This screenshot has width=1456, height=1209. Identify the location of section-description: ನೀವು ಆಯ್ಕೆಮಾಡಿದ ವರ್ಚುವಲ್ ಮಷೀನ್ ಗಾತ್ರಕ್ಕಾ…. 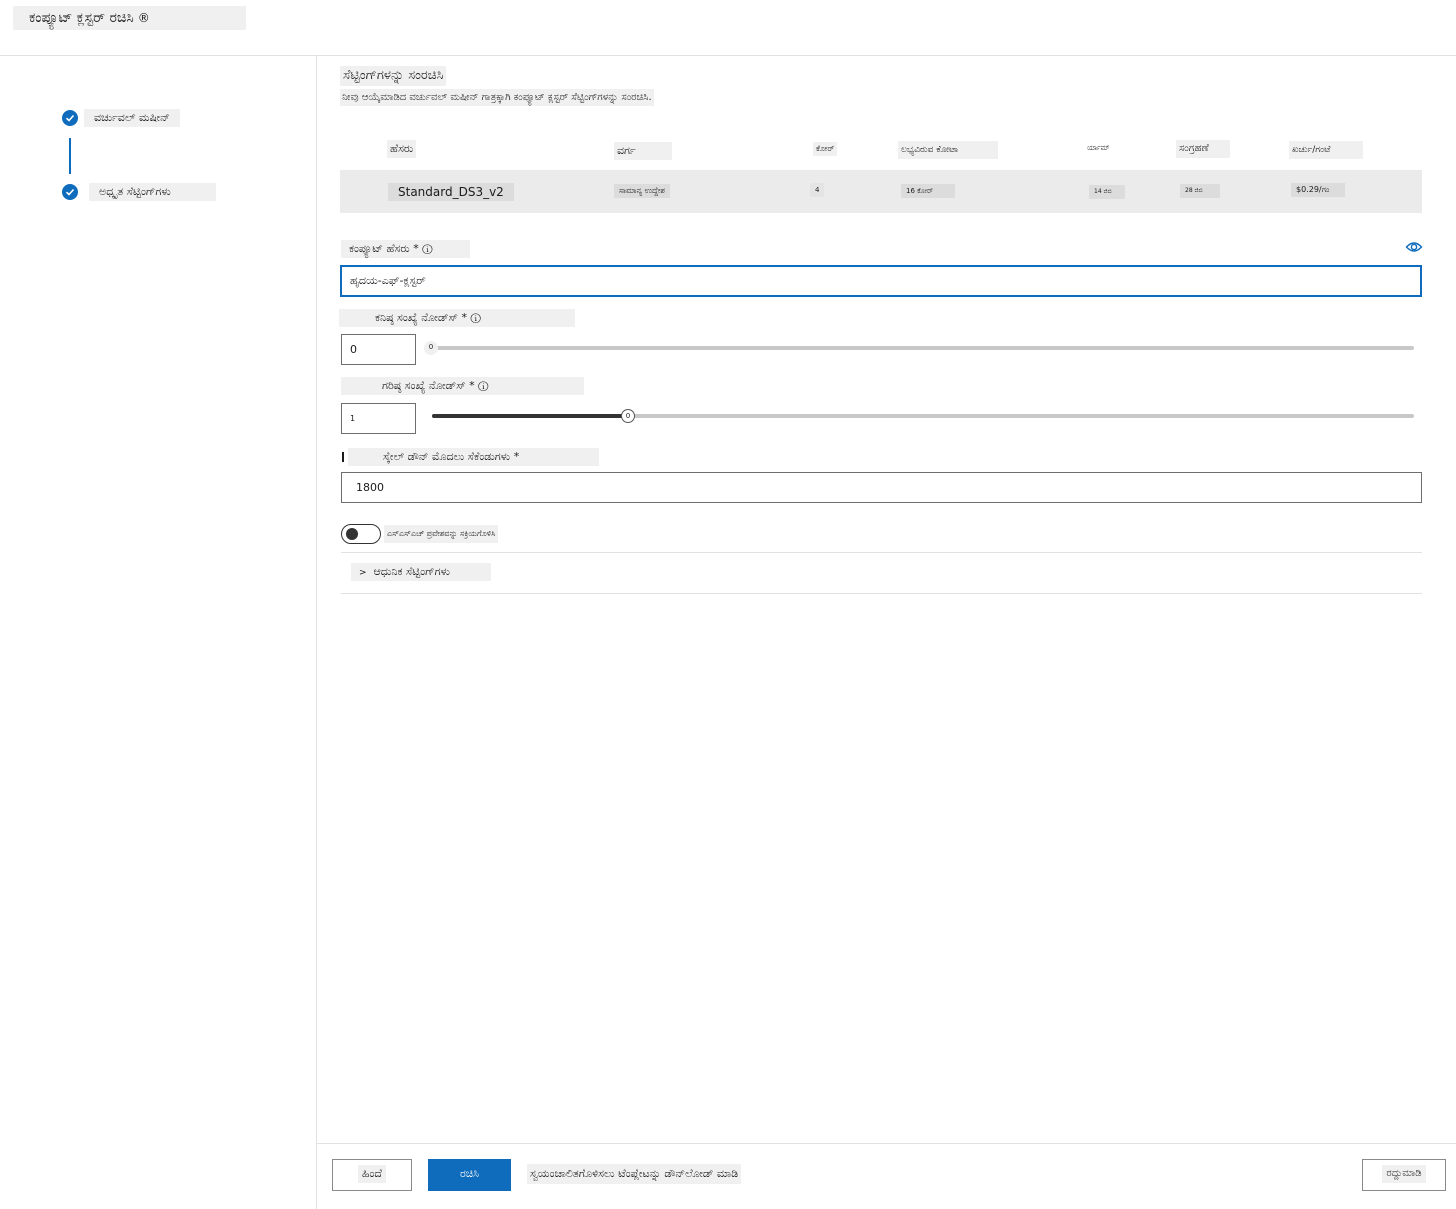
(497, 97).